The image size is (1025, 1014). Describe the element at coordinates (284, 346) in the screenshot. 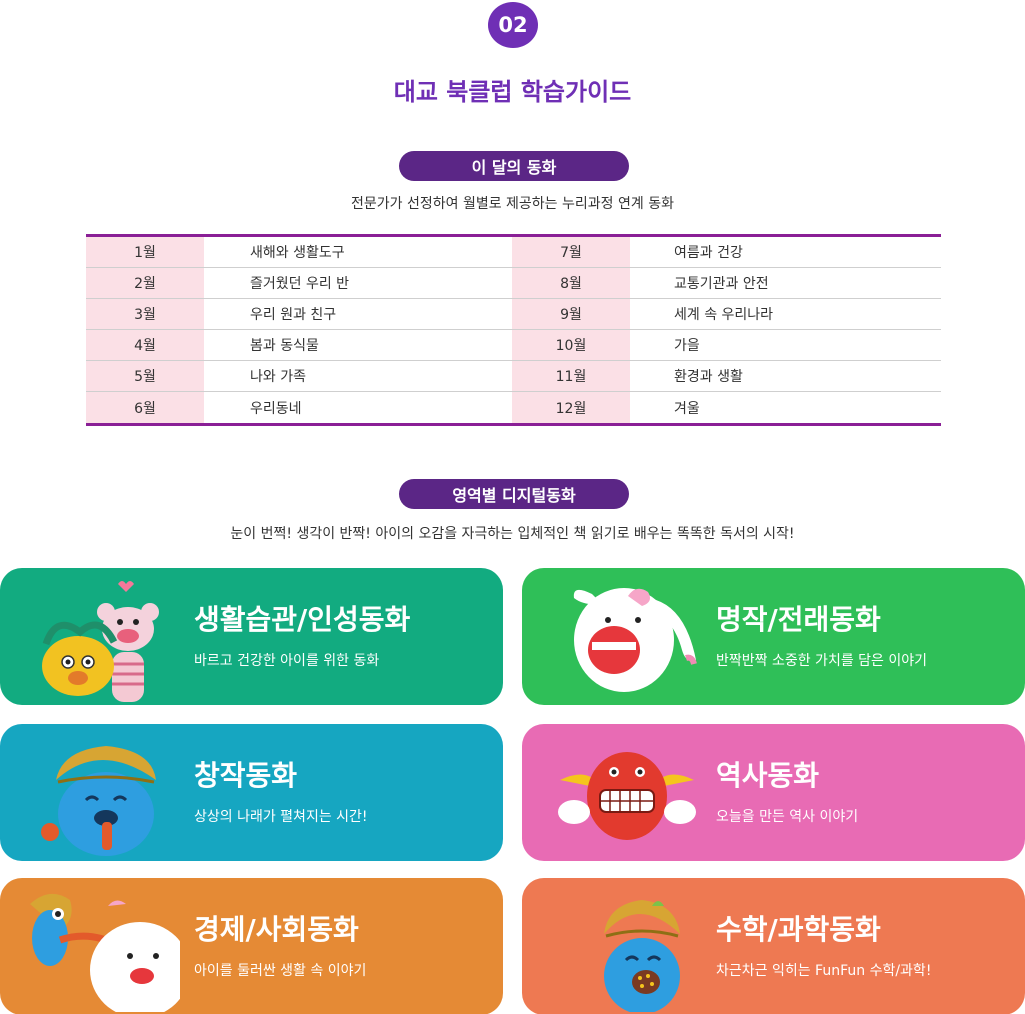

I see `theme-cell: 봄과 동식물` at that location.